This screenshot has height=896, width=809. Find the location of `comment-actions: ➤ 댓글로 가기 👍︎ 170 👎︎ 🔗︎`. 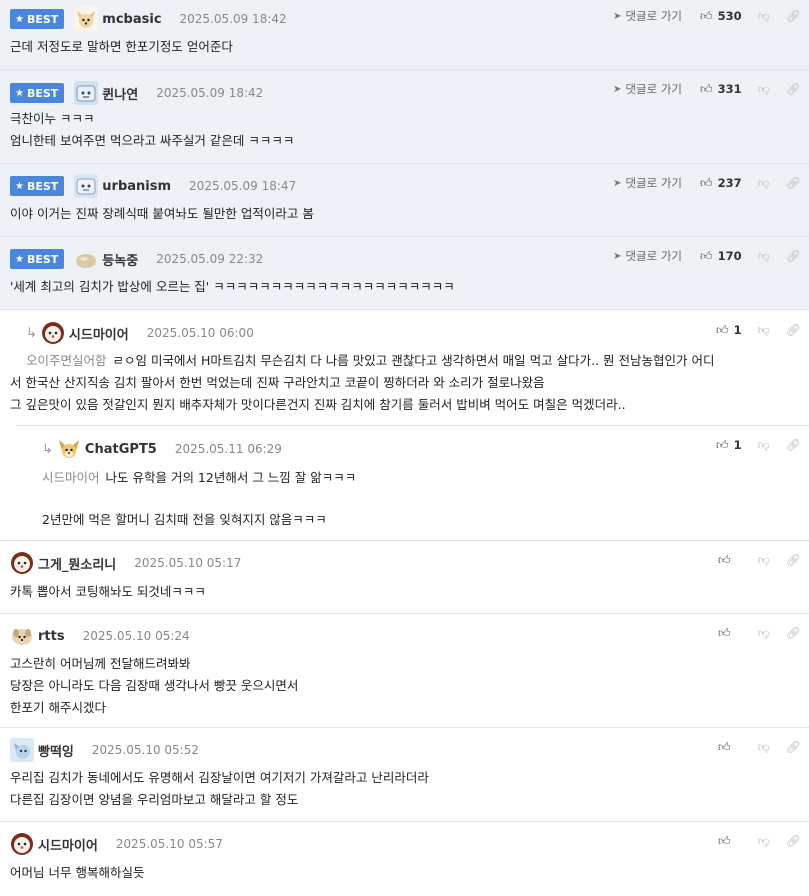

comment-actions: ➤ 댓글로 가기 👍︎ 170 👎︎ 🔗︎ is located at coordinates (707, 256).